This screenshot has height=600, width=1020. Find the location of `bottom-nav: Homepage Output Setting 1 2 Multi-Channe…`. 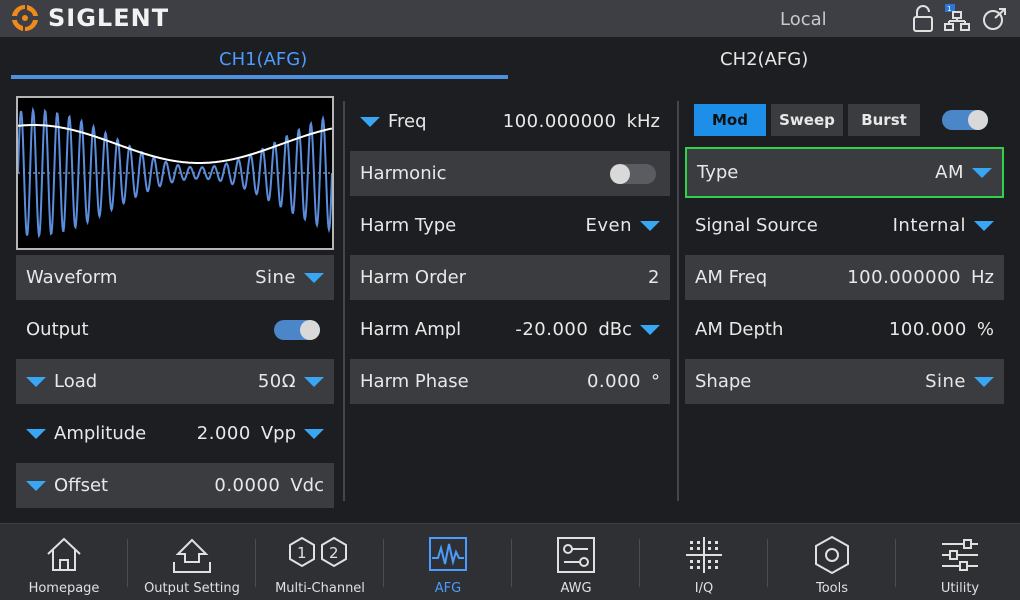

bottom-nav: Homepage Output Setting 1 2 Multi-Channe… is located at coordinates (510, 561).